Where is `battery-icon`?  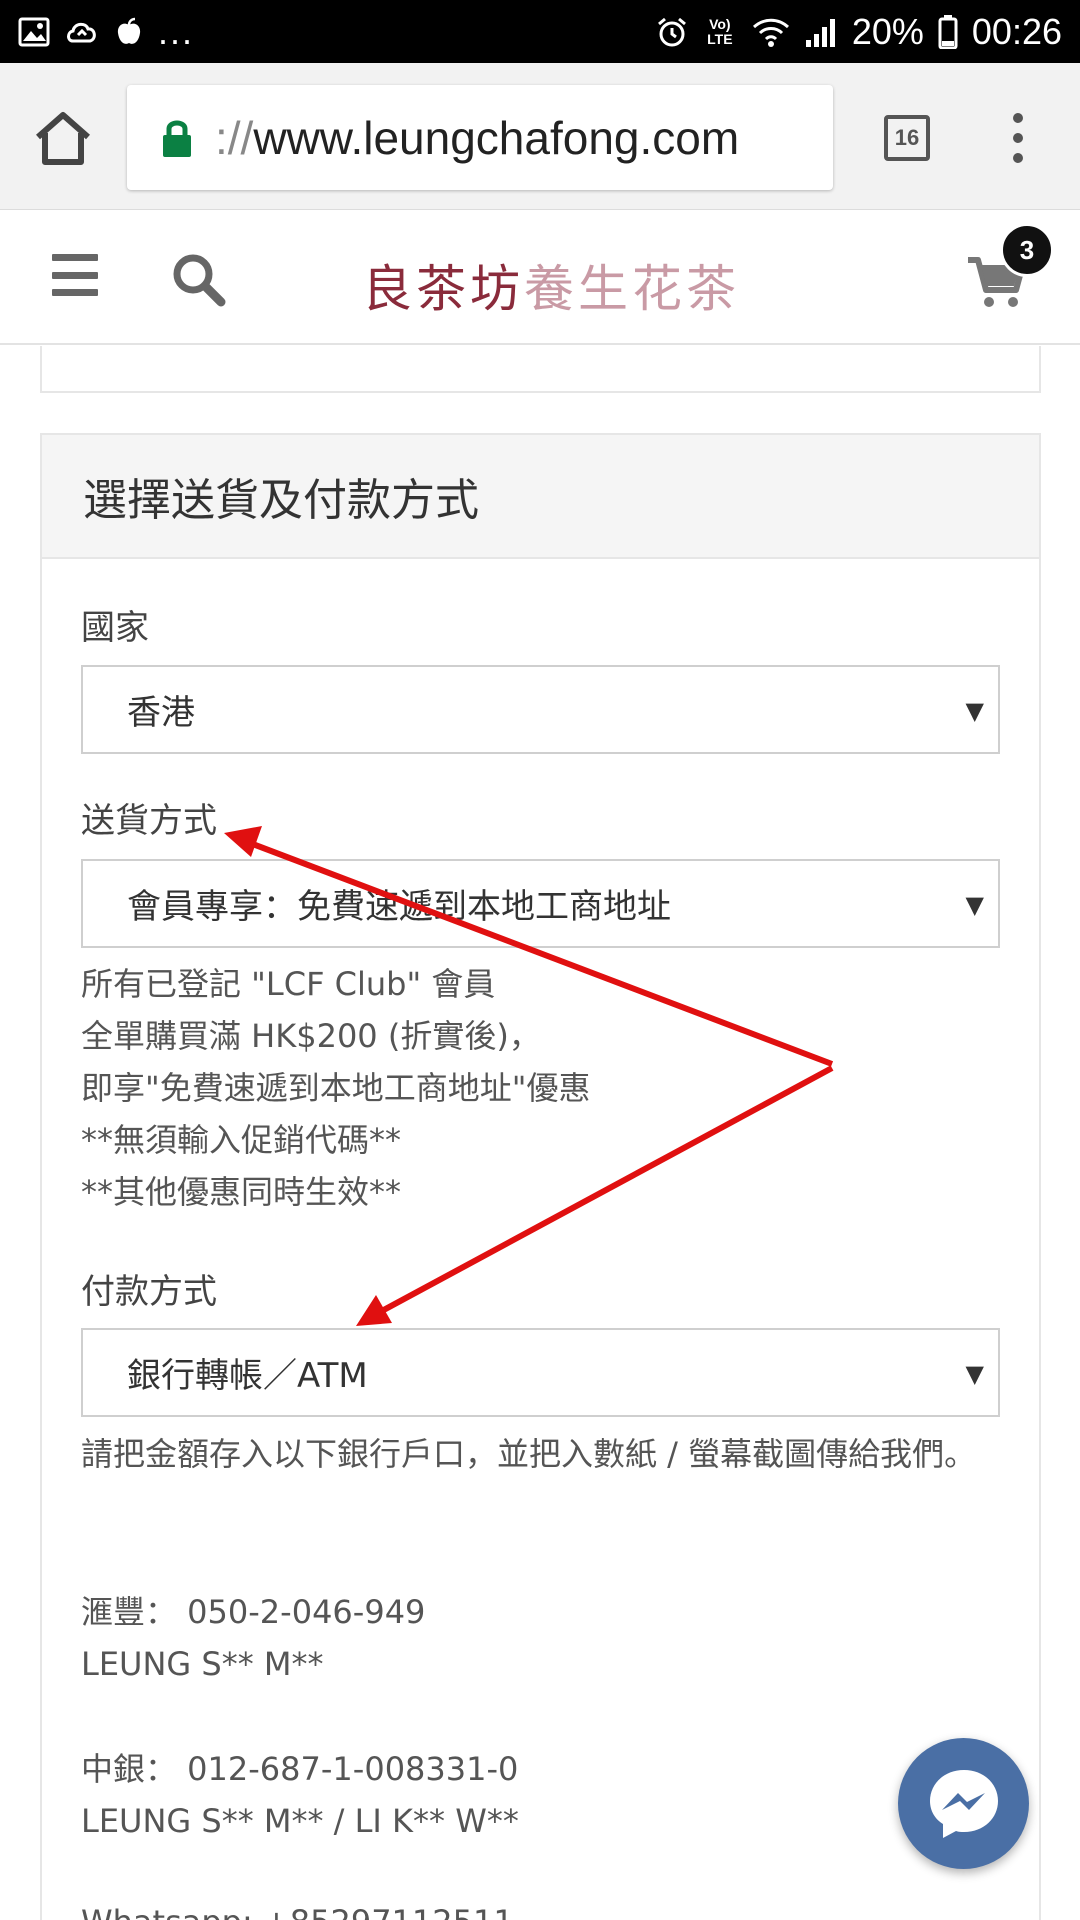
battery-icon is located at coordinates (948, 31).